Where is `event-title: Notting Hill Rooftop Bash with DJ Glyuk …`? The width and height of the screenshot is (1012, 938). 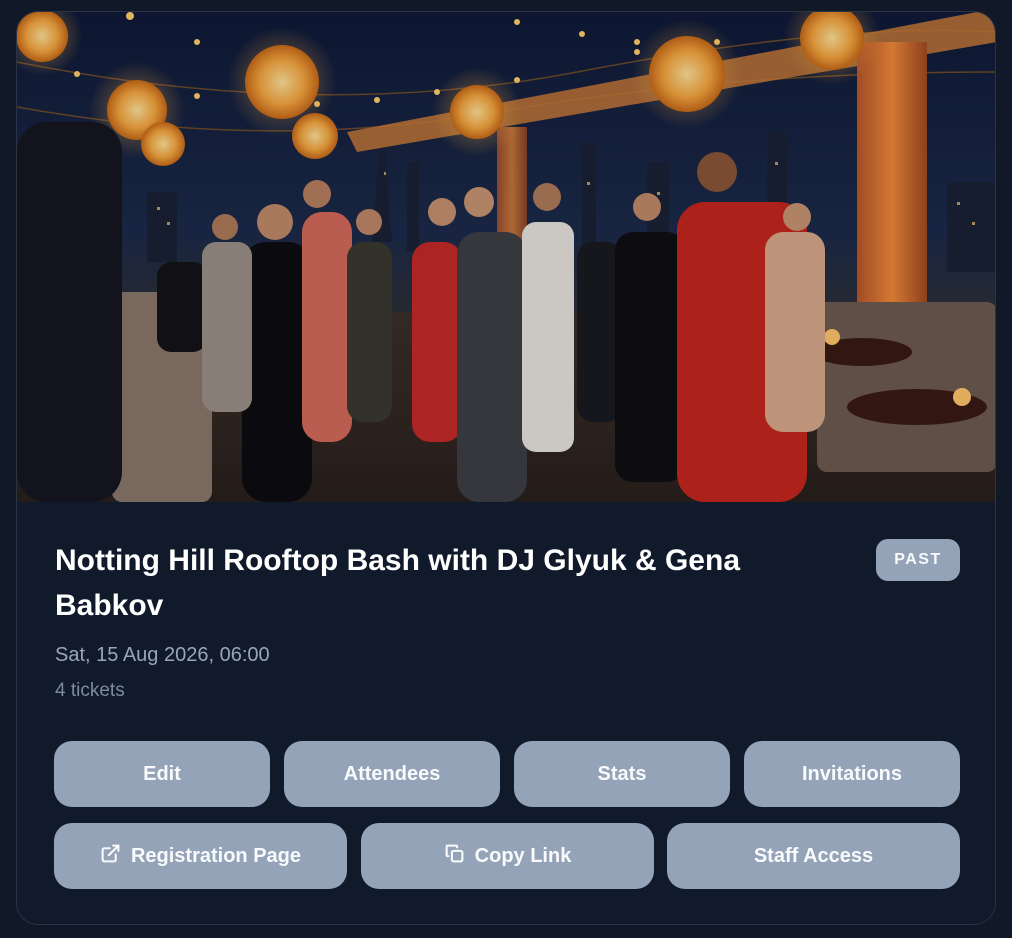
event-title: Notting Hill Rooftop Bash with DJ Glyuk … is located at coordinates (398, 583).